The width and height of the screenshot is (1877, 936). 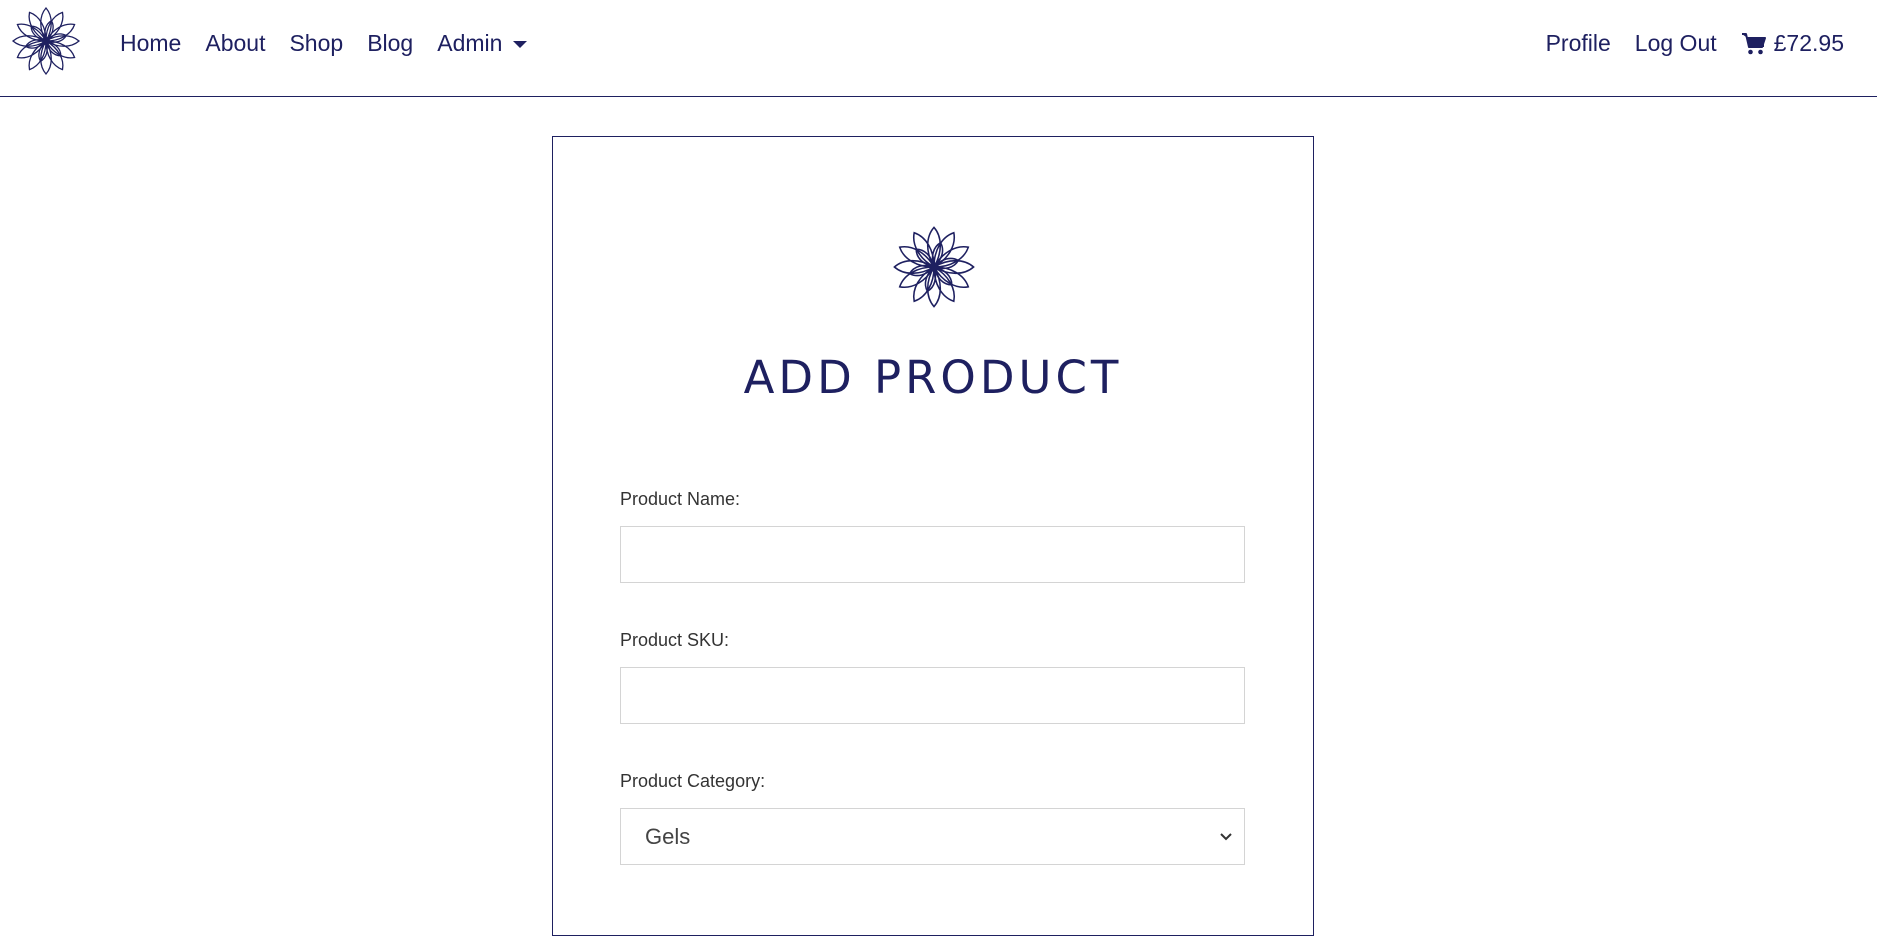 What do you see at coordinates (932, 554) in the screenshot?
I see `product-name-input` at bounding box center [932, 554].